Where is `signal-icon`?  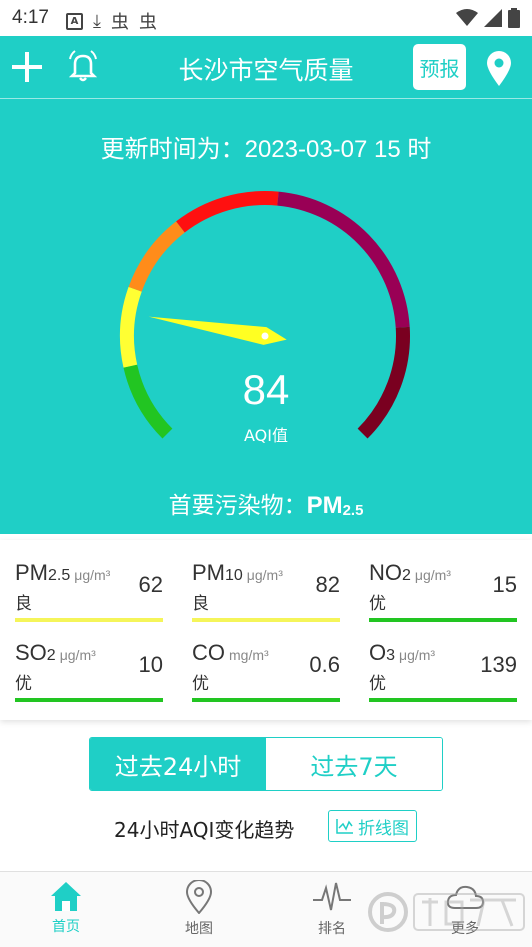
signal-icon is located at coordinates (493, 18).